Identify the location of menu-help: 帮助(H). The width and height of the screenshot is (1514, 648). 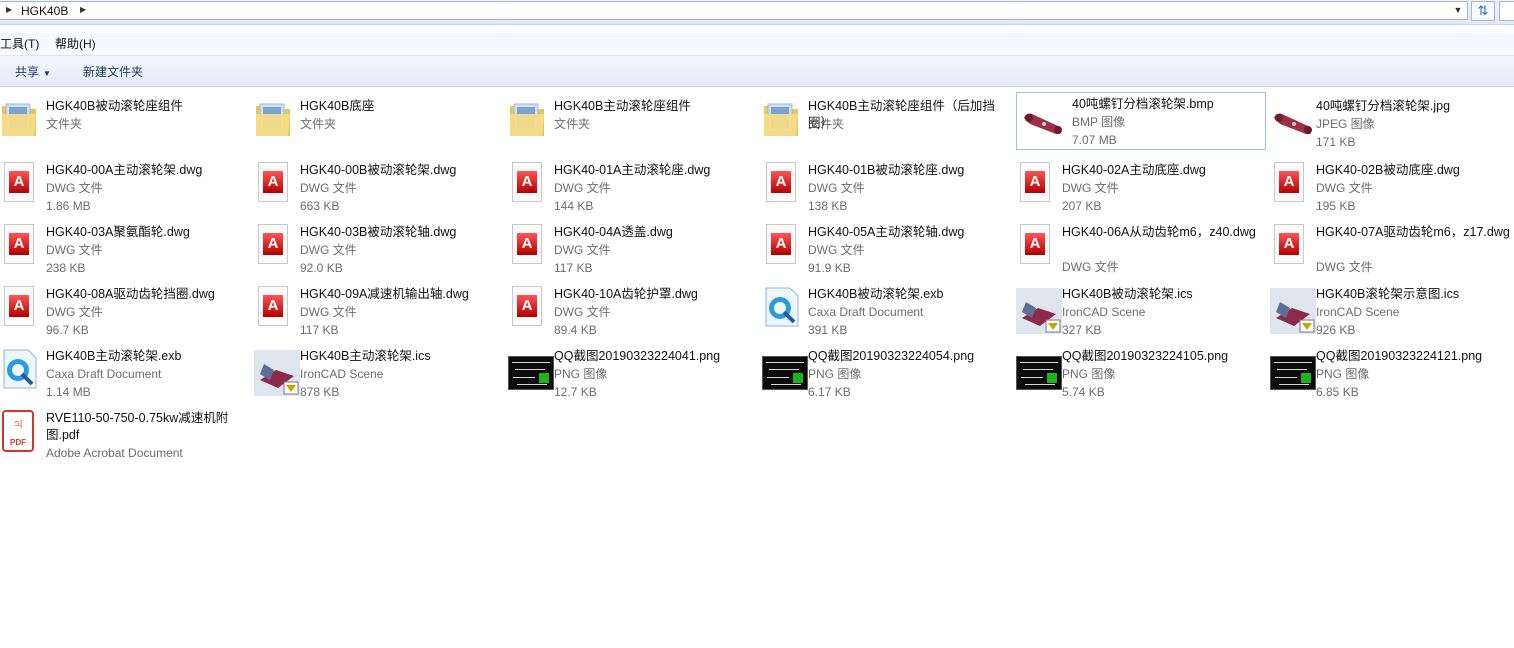
(75, 43).